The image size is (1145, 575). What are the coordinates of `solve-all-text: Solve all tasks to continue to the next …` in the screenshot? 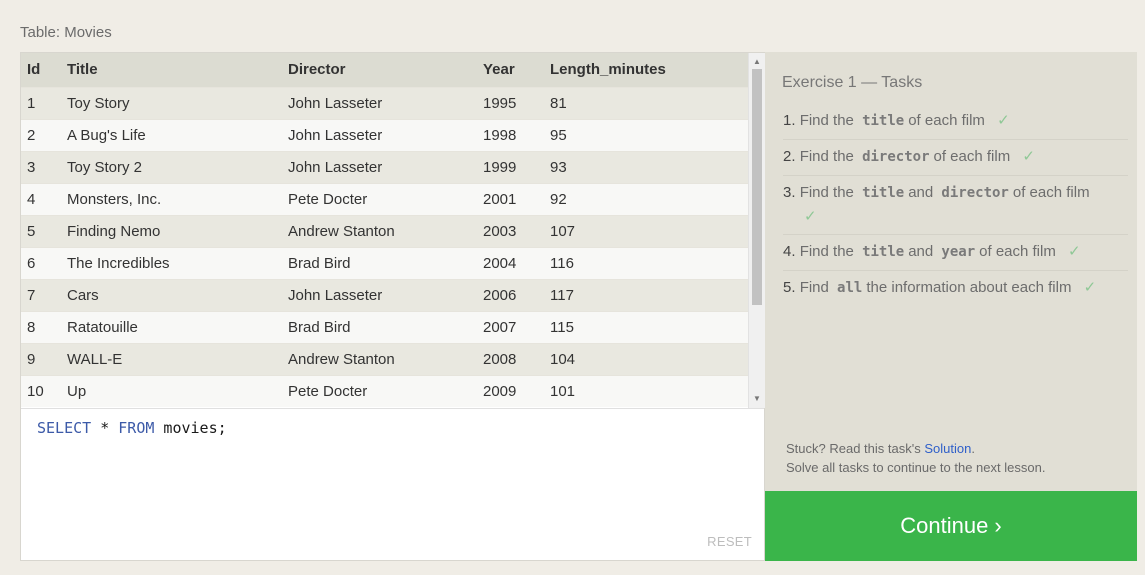 It's located at (916, 467).